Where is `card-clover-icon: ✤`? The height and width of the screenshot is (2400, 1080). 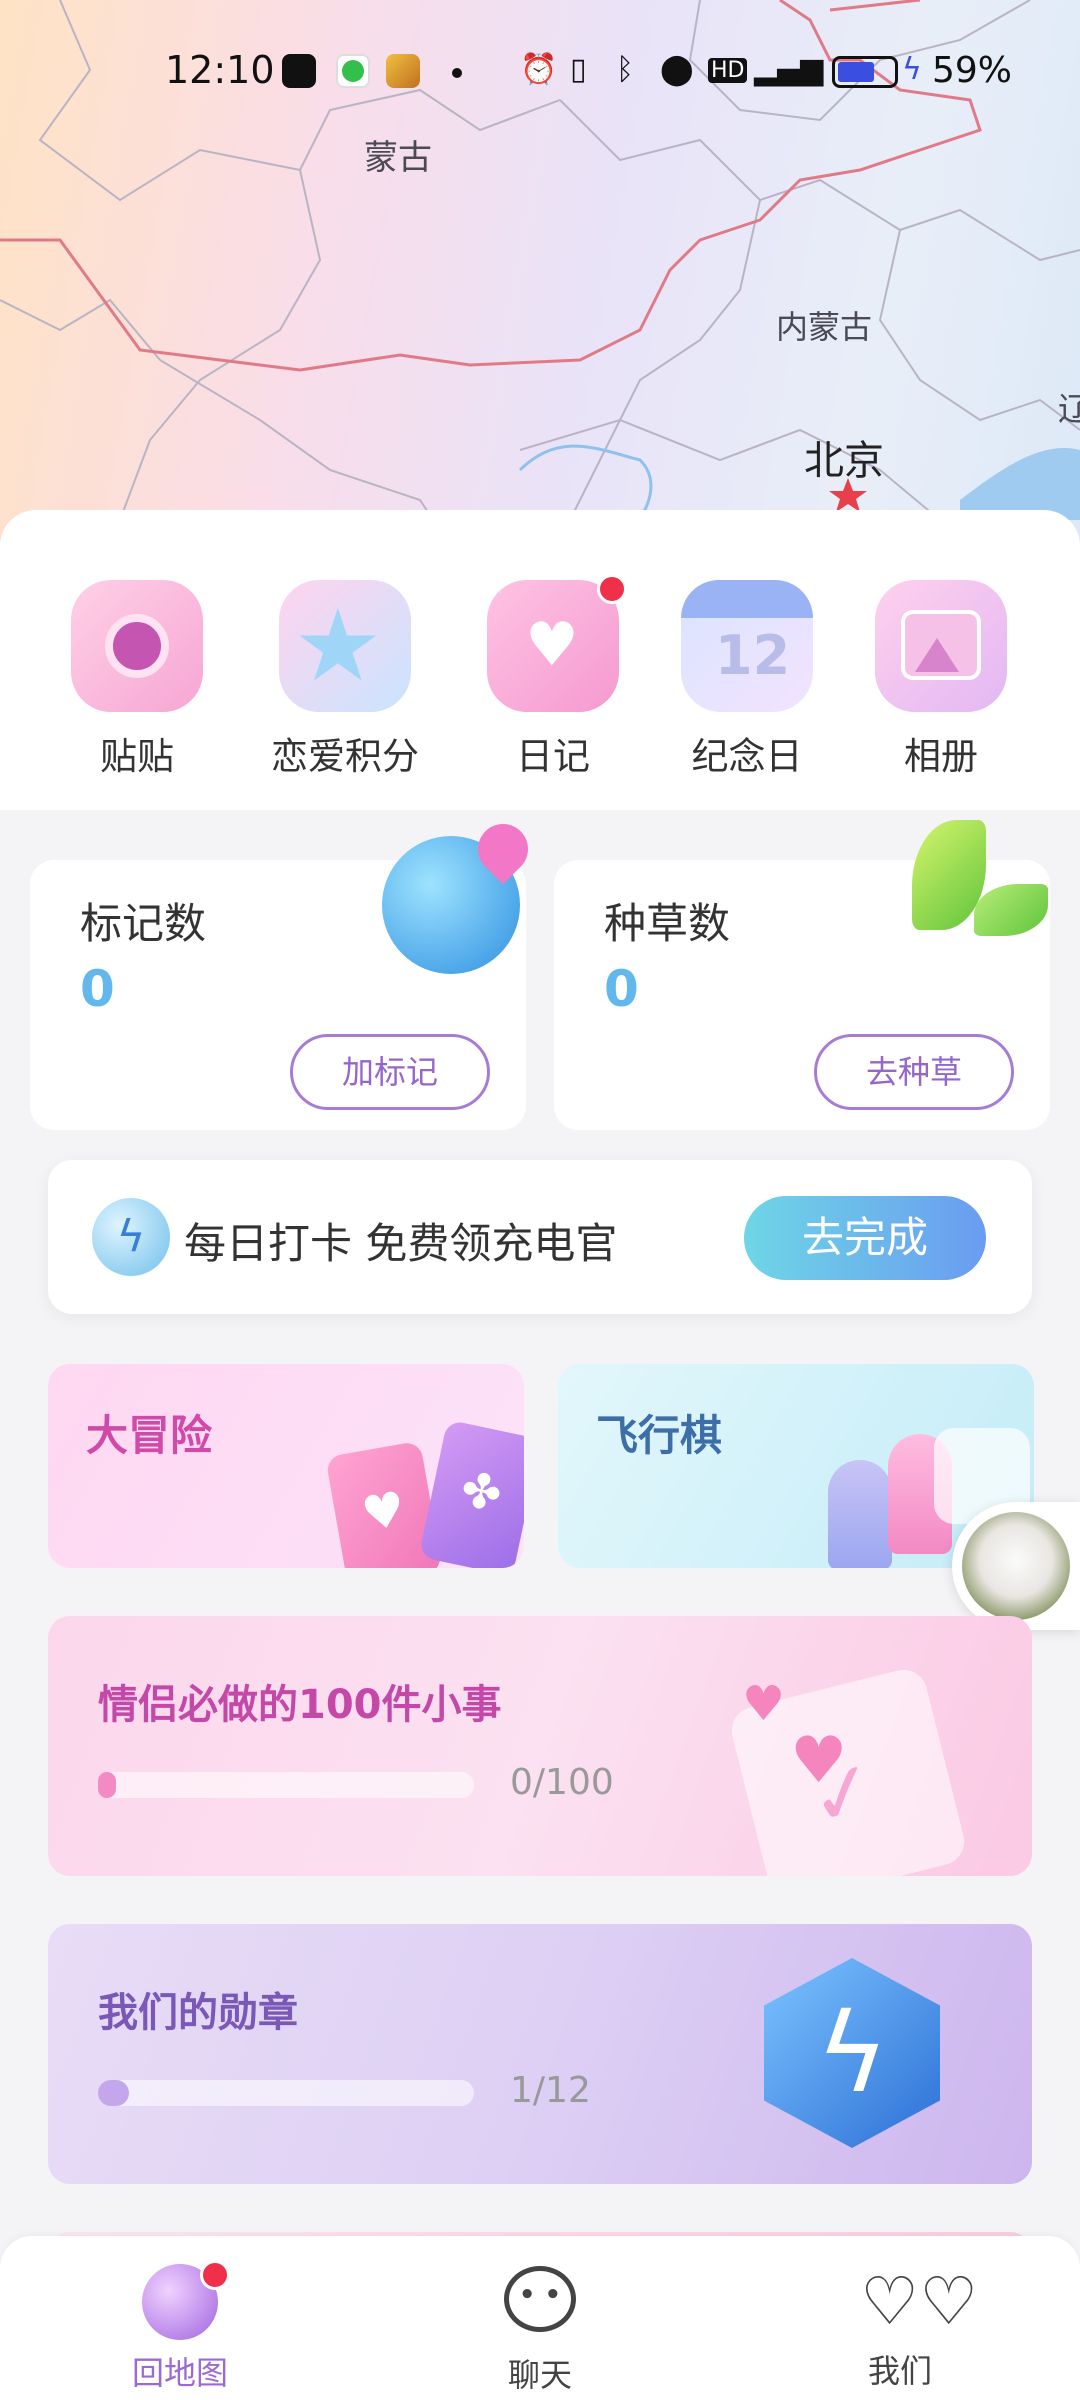
card-clover-icon: ✤ is located at coordinates (471, 1493).